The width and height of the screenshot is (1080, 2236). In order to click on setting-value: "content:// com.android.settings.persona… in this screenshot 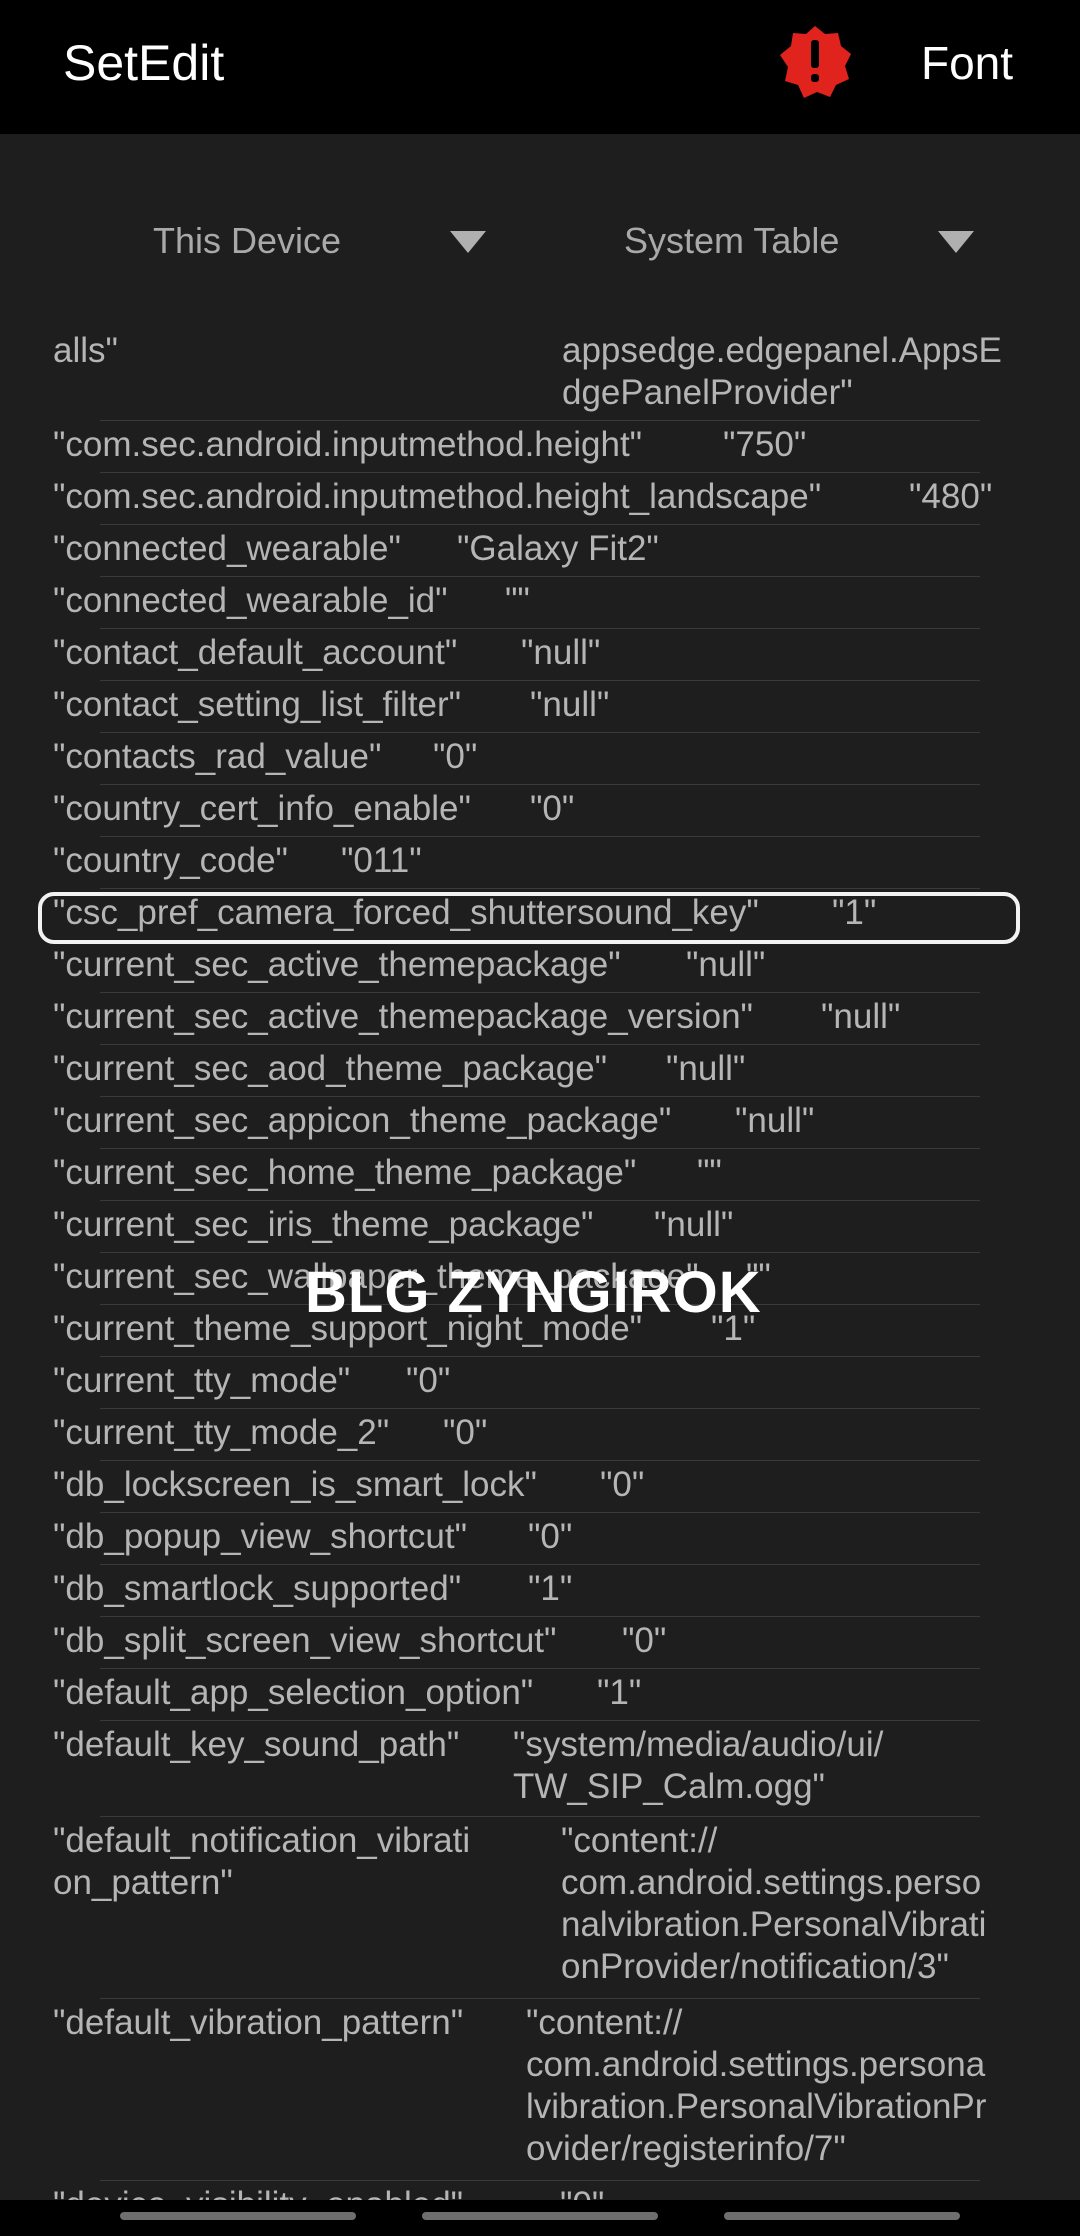, I will do `click(756, 2085)`.